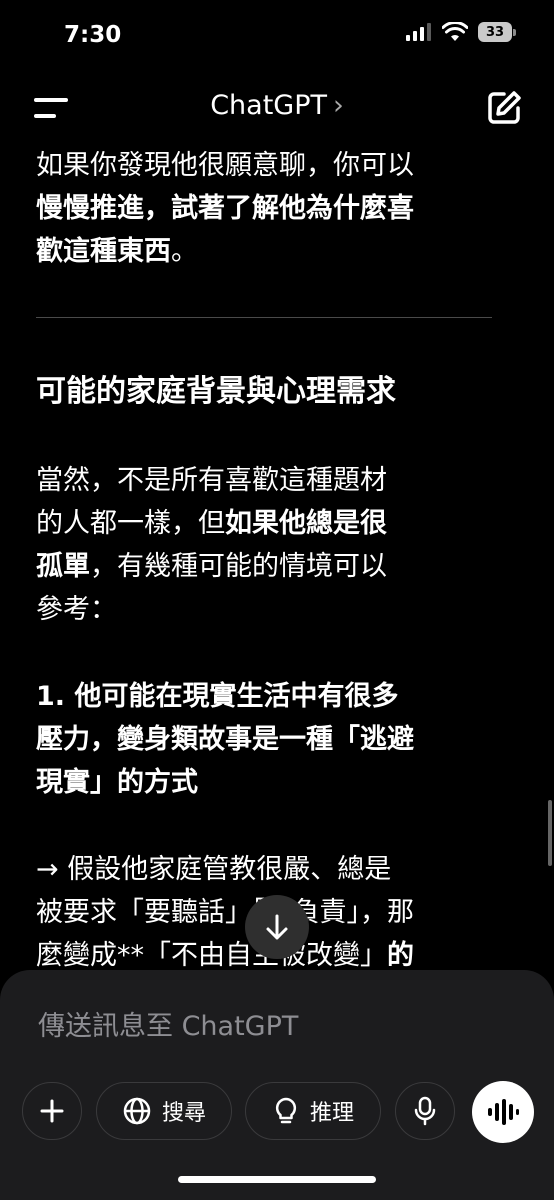 This screenshot has height=1200, width=554. Describe the element at coordinates (137, 1111) in the screenshot. I see `globe-icon` at that location.